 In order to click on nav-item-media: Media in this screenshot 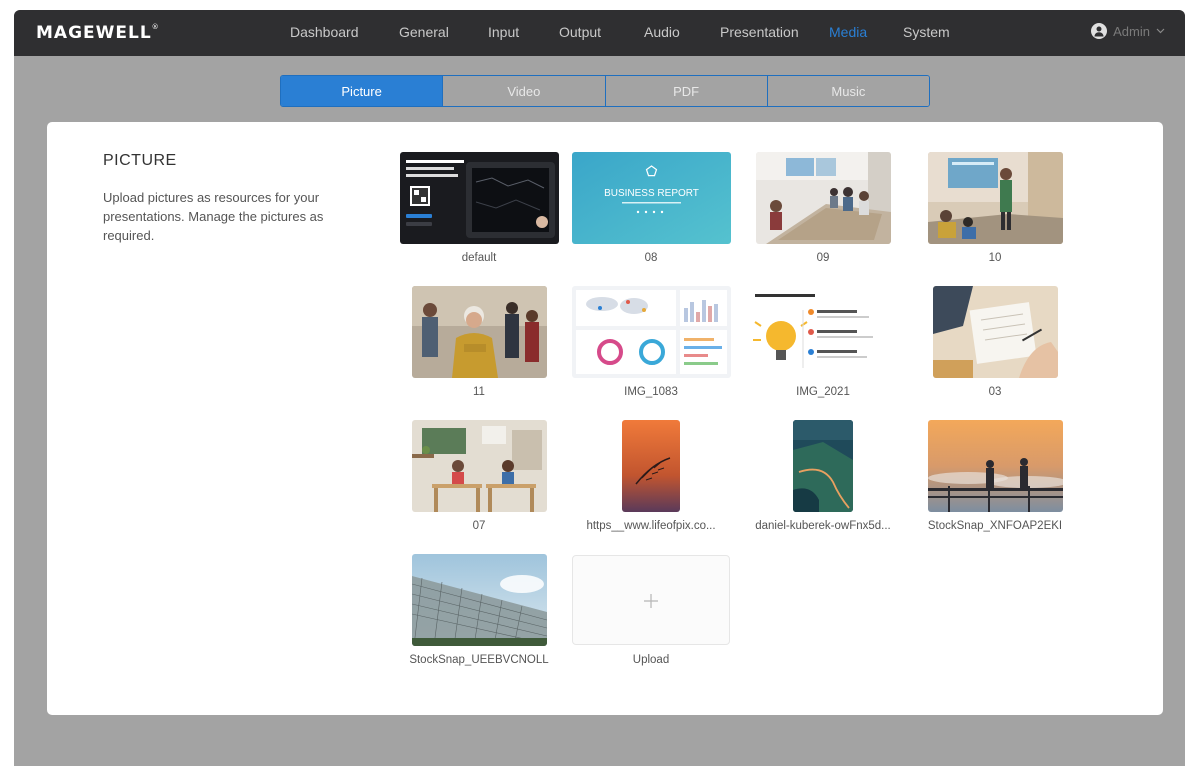, I will do `click(848, 32)`.